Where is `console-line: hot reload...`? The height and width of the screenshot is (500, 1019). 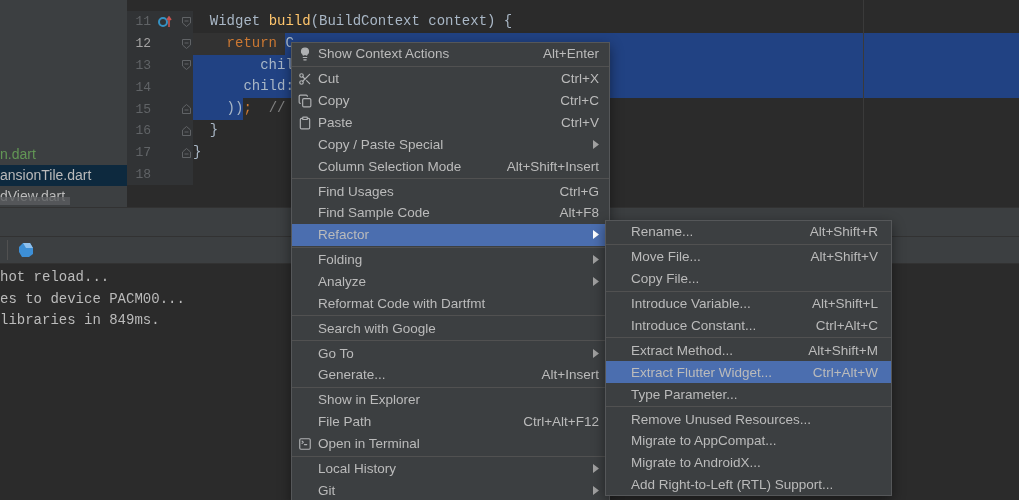 console-line: hot reload... is located at coordinates (55, 277).